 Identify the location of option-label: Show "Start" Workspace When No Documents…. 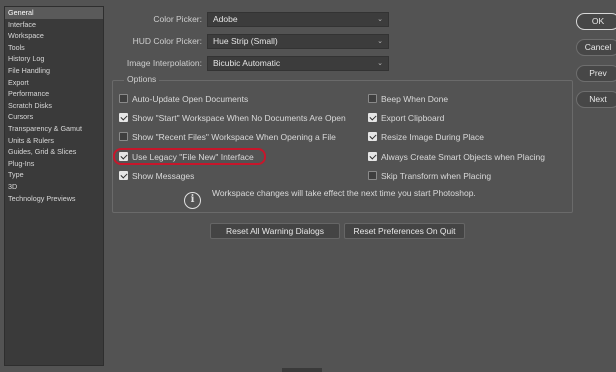
(239, 118).